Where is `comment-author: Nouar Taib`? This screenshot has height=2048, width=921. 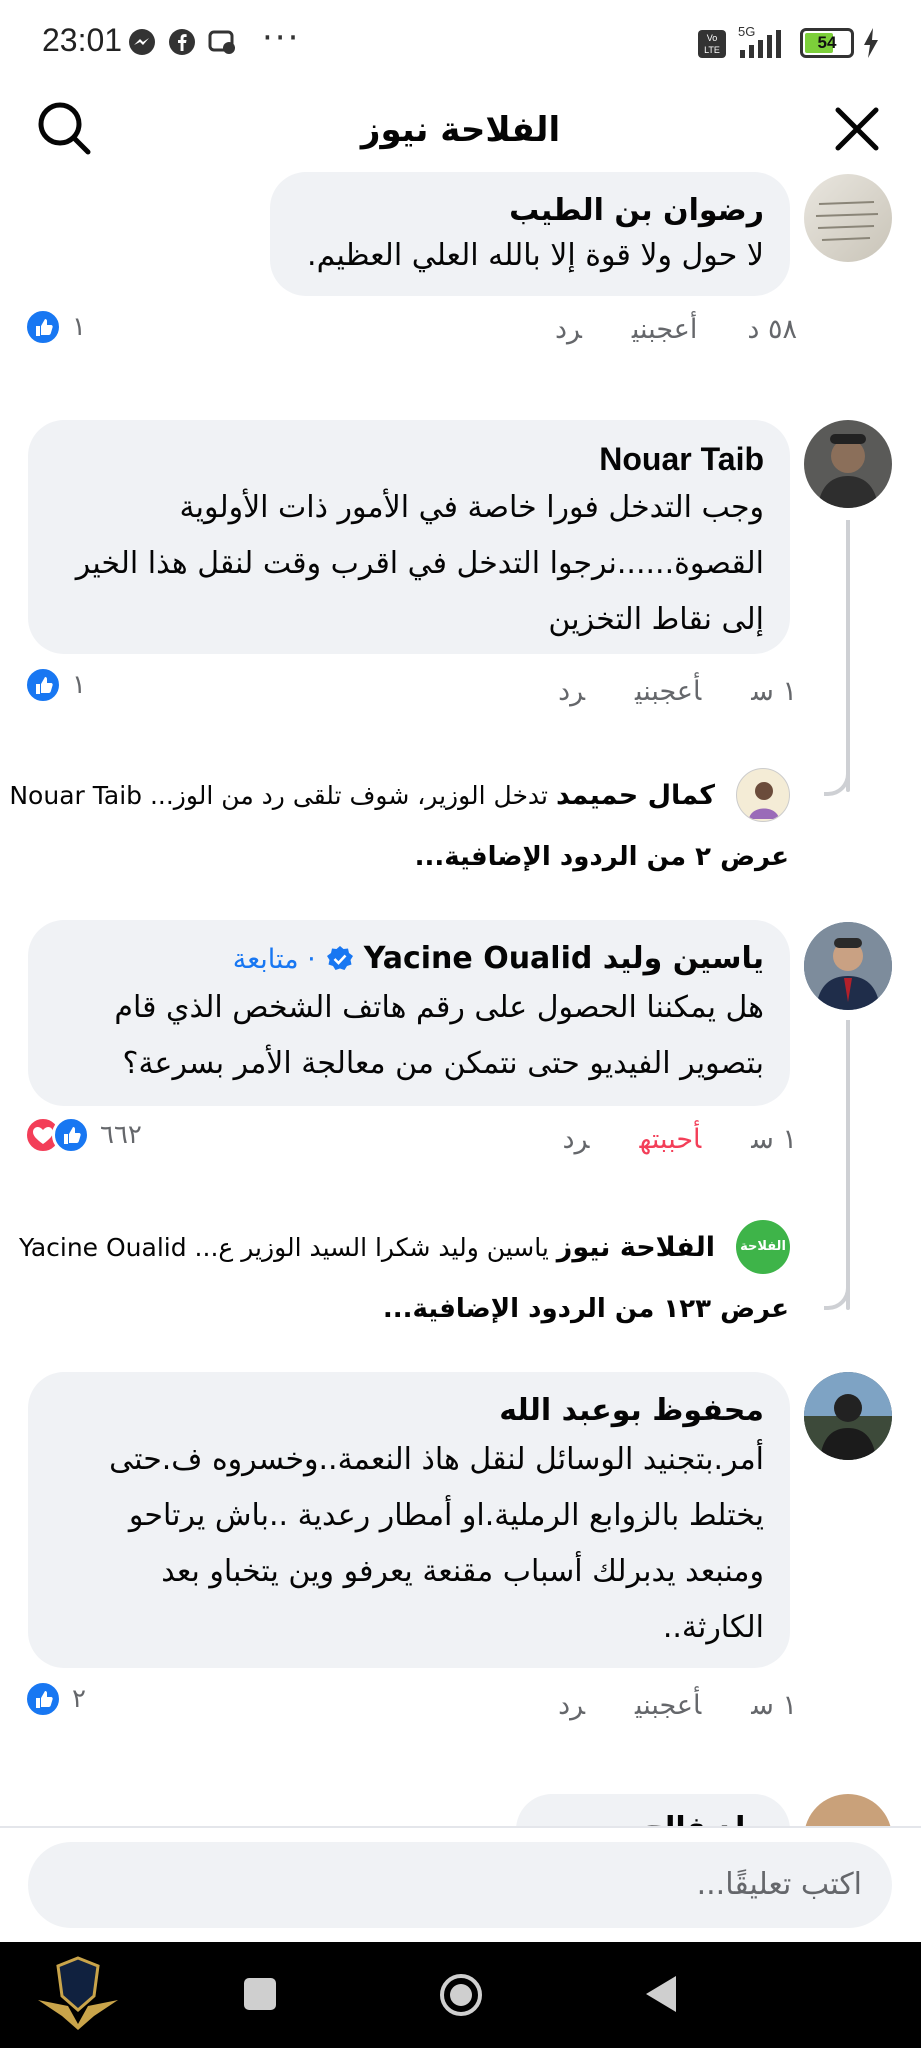 comment-author: Nouar Taib is located at coordinates (409, 459).